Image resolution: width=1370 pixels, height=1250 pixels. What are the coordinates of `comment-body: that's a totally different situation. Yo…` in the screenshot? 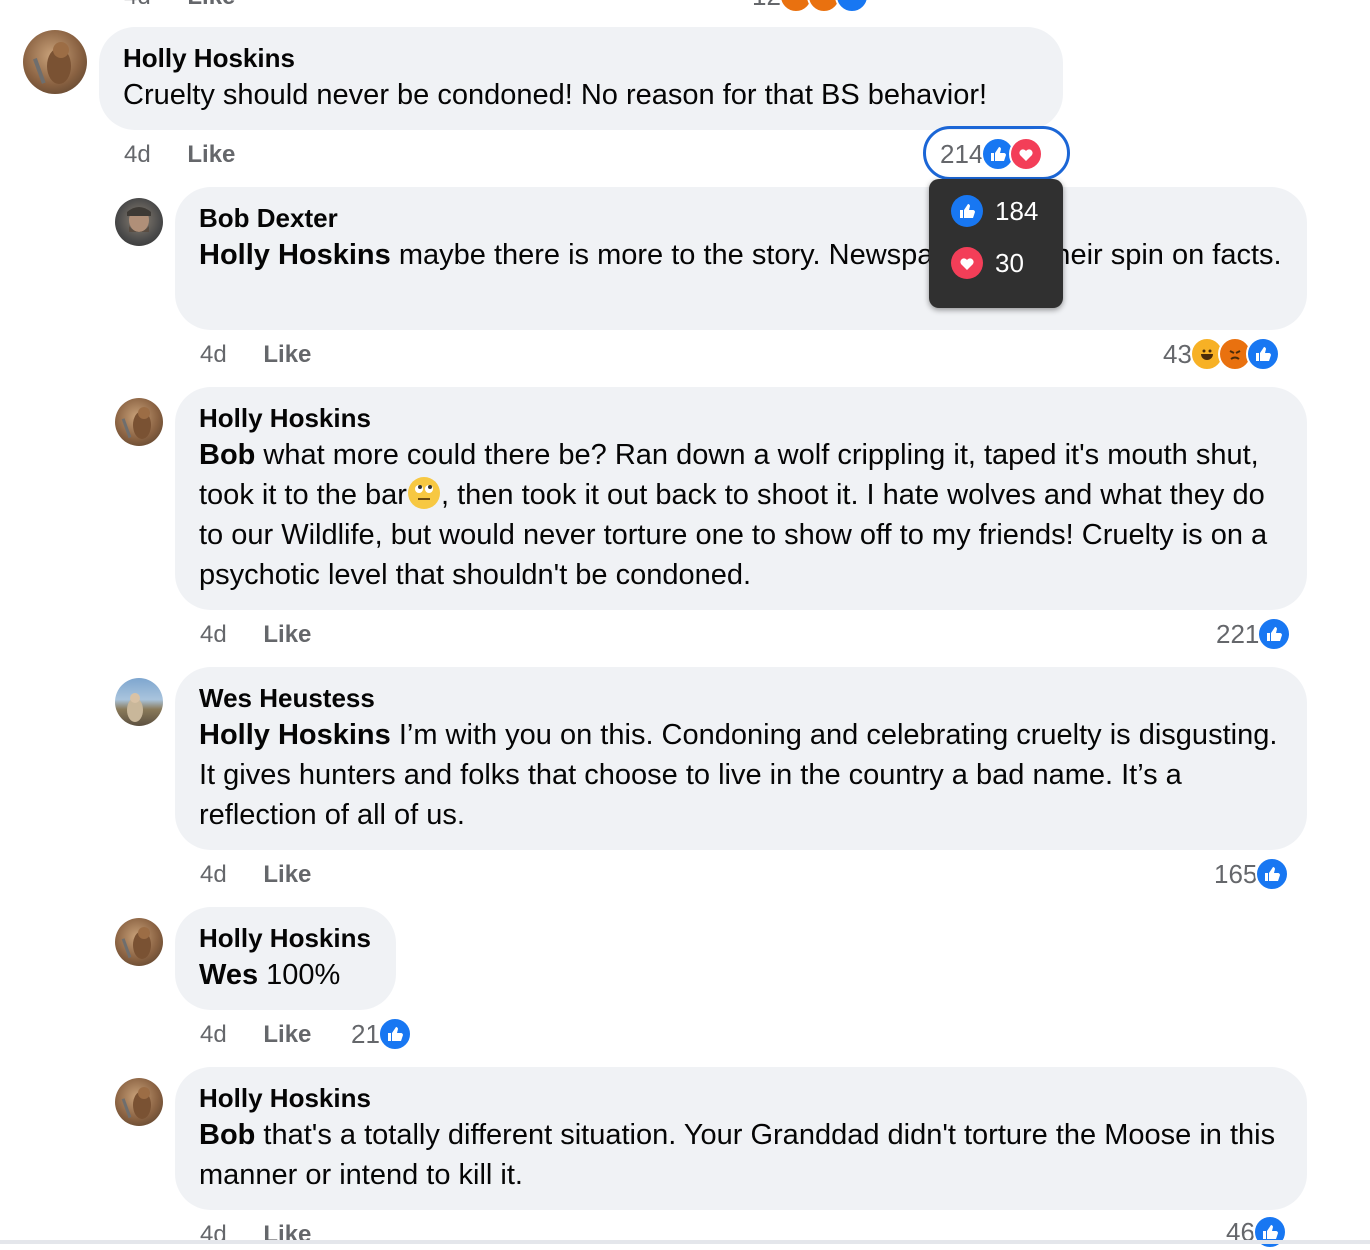 It's located at (737, 1155).